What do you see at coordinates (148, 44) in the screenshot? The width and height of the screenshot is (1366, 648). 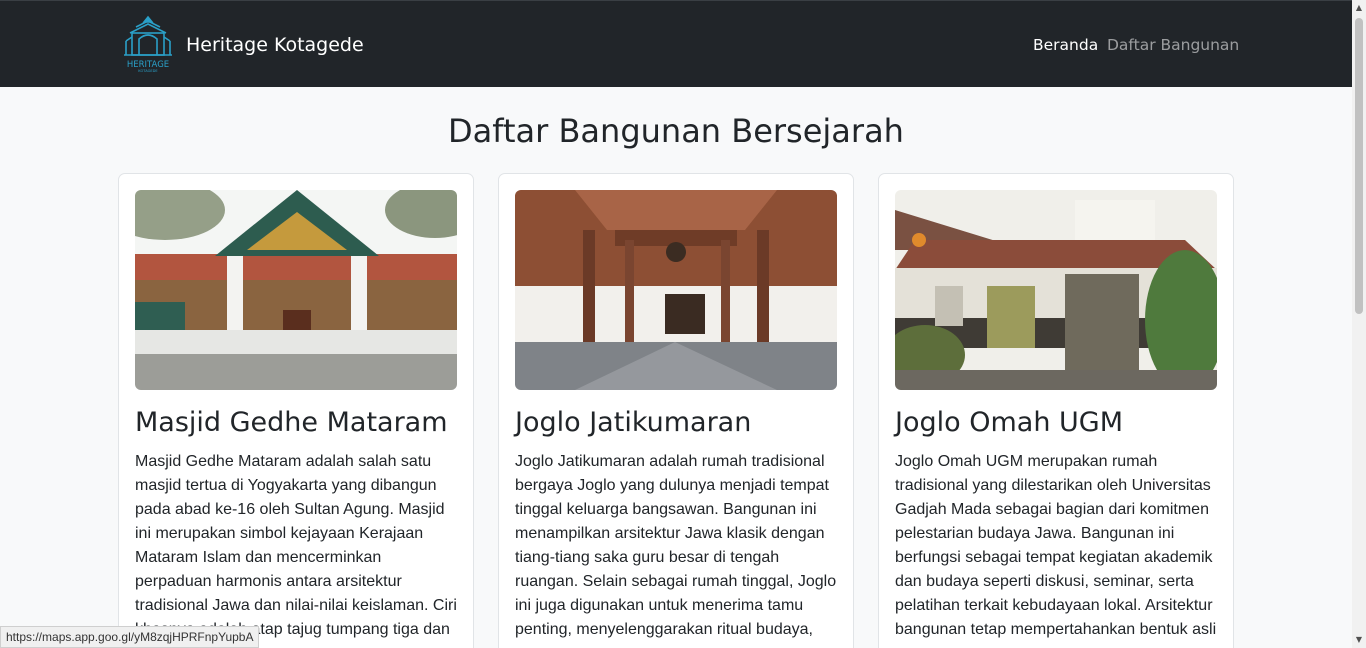 I see `heritage-logo-icon: HERITAGE KOTAGEDE` at bounding box center [148, 44].